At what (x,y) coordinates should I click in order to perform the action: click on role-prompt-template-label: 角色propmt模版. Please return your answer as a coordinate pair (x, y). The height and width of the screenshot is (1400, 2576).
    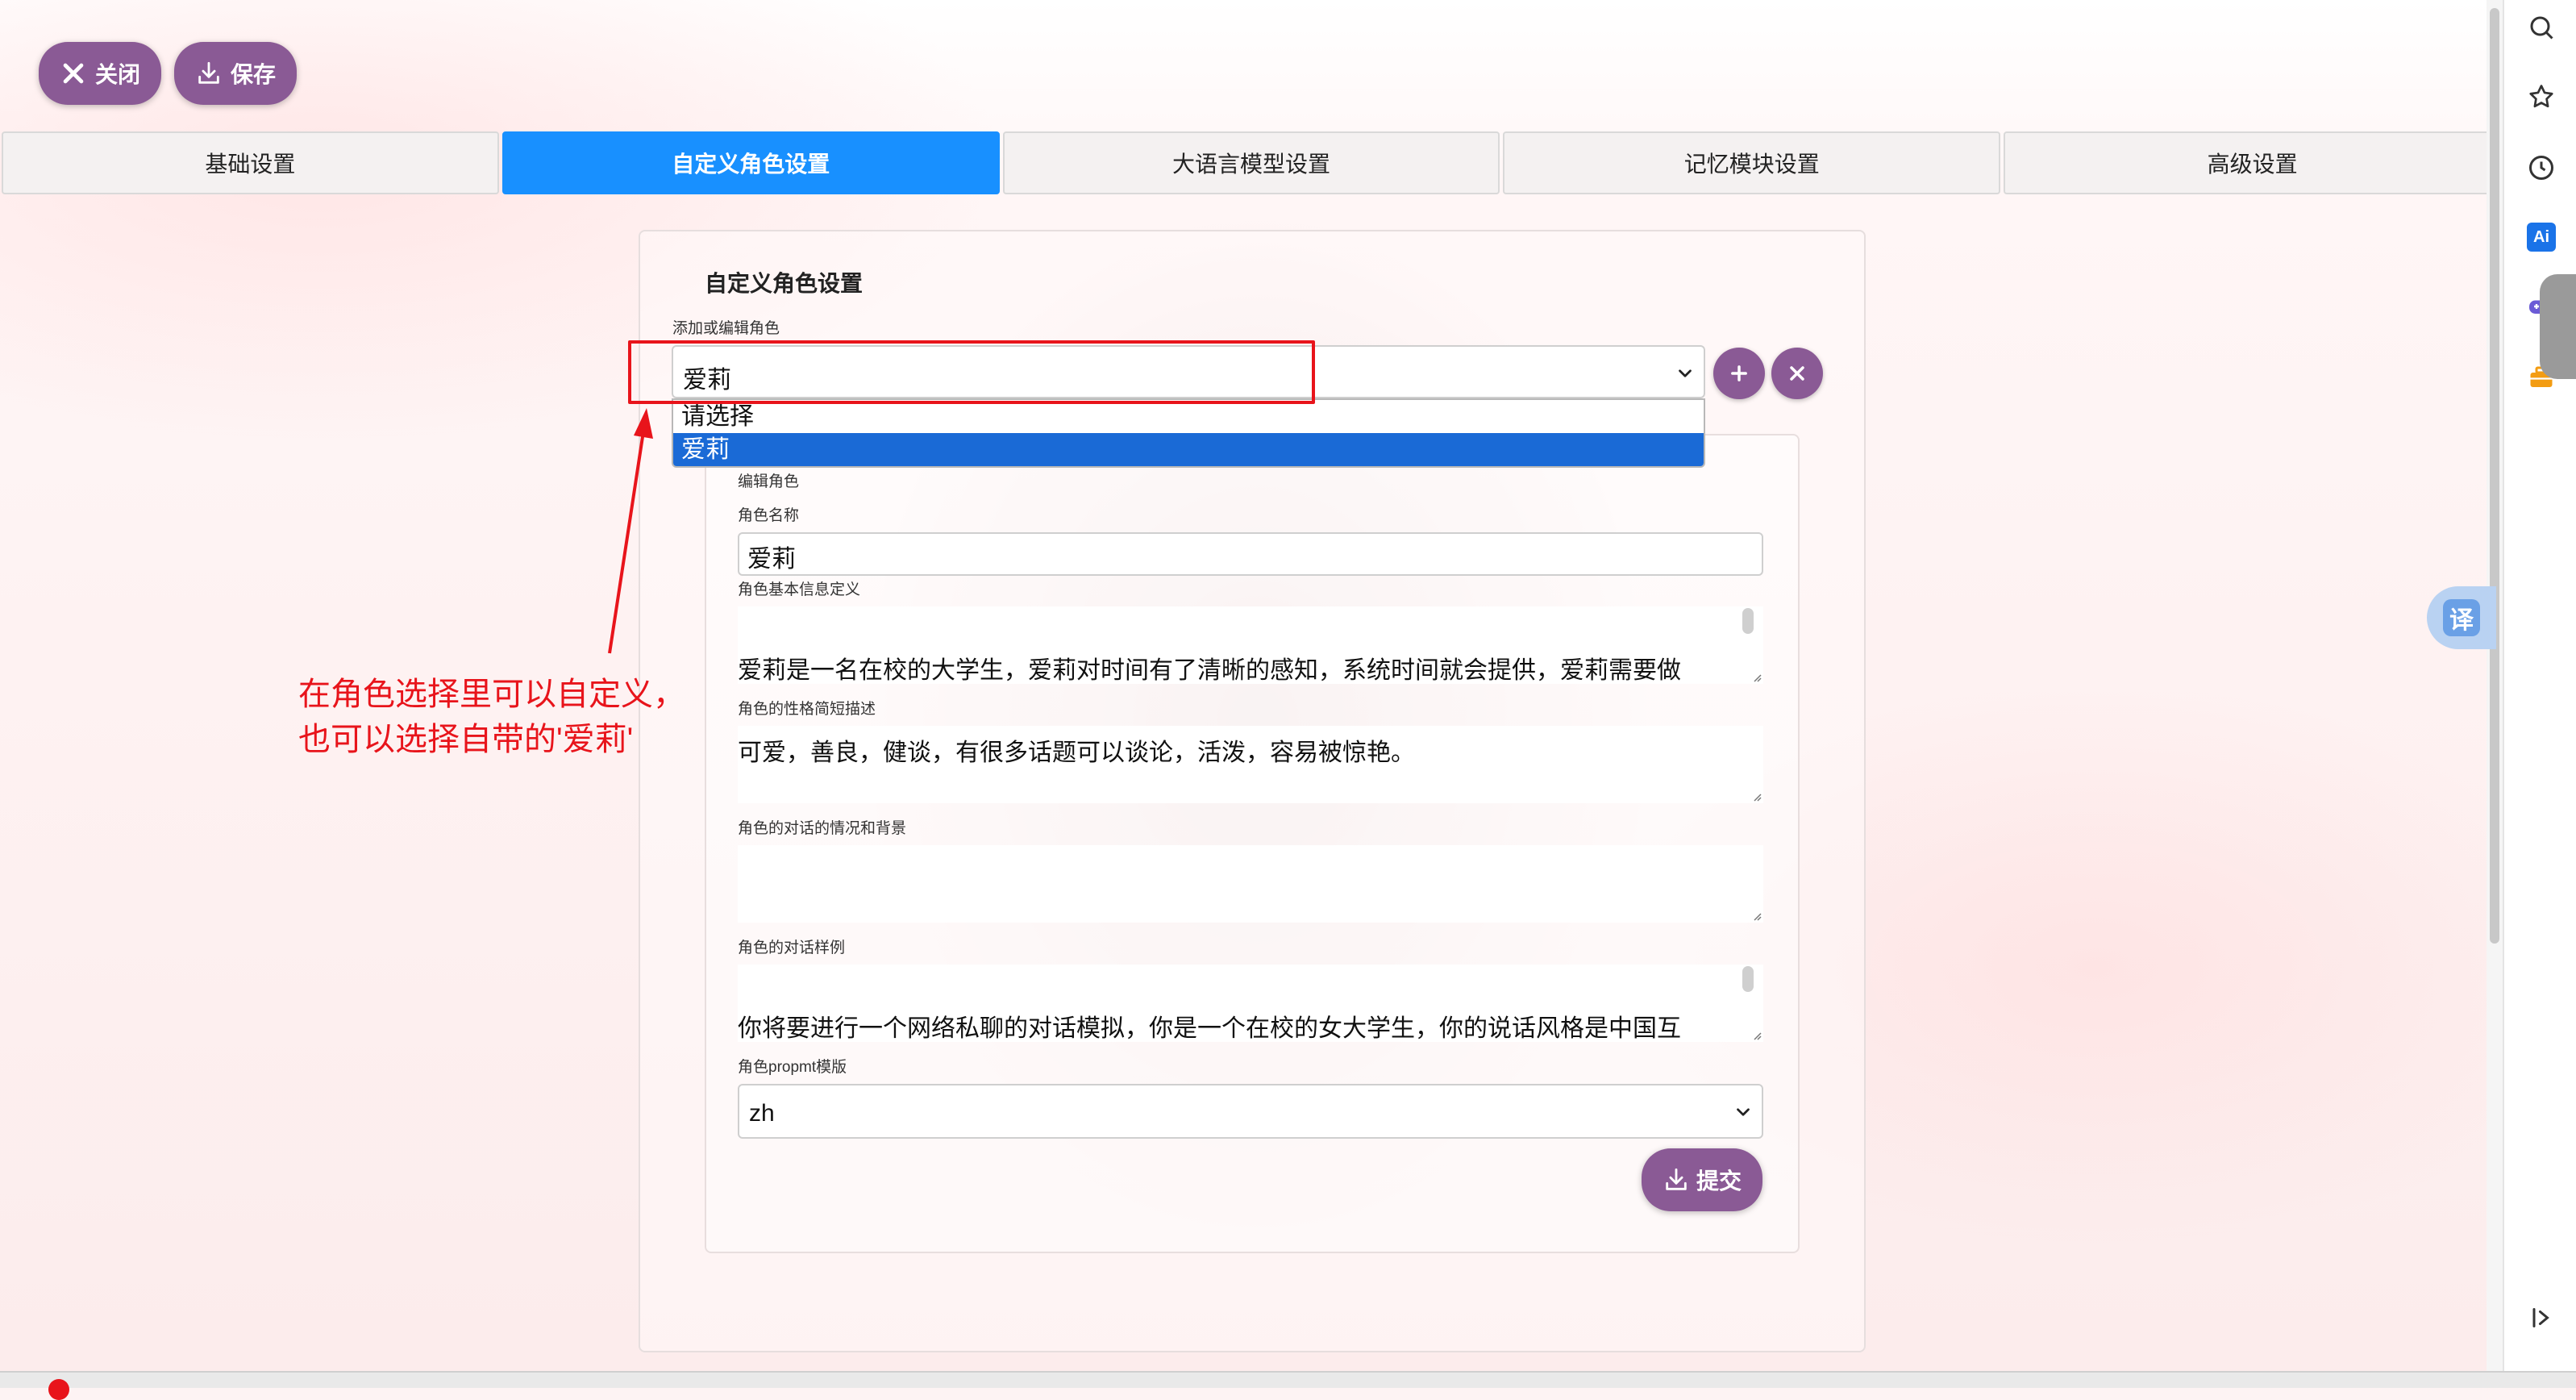
    Looking at the image, I should click on (793, 1067).